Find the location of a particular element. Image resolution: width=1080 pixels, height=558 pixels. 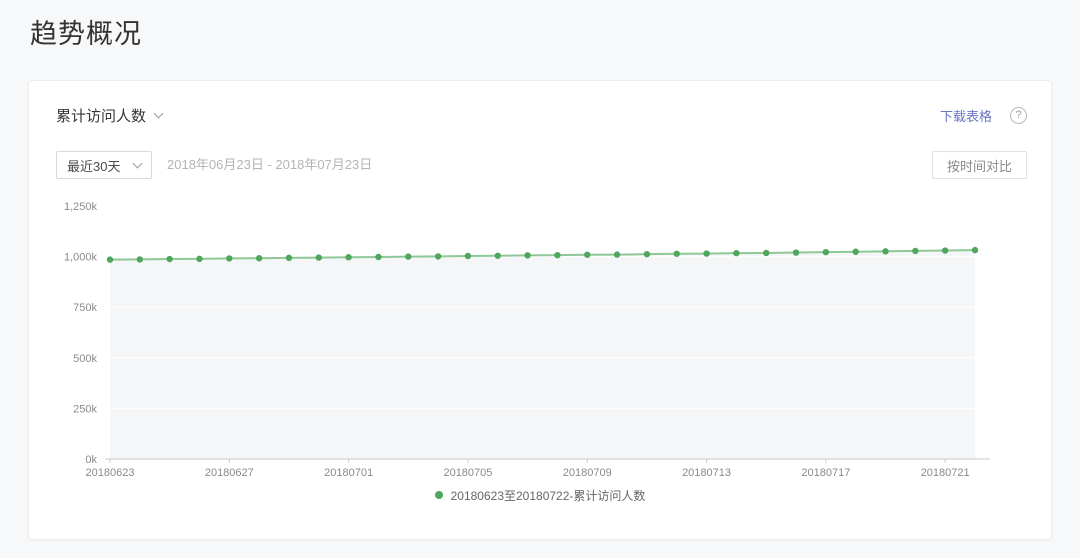

svg-text: 20180627 is located at coordinates (229, 473).